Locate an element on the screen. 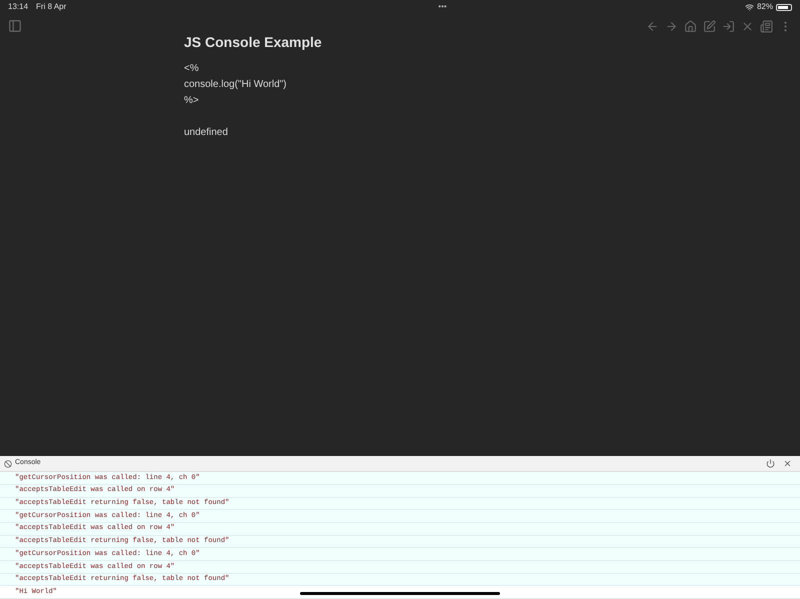  output-text: undefined is located at coordinates (206, 133).